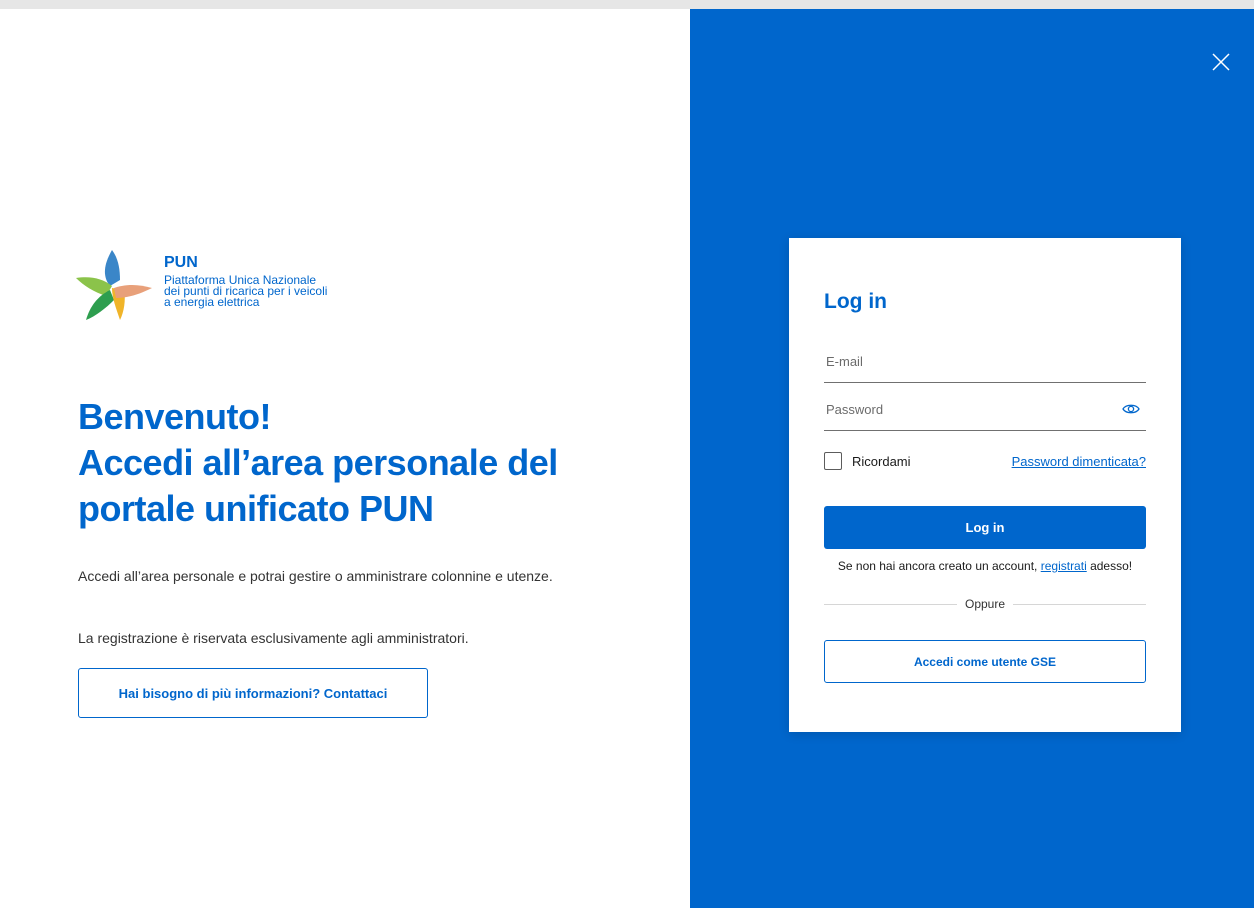 The width and height of the screenshot is (1254, 908). What do you see at coordinates (985, 661) in the screenshot?
I see `gse-login-button: Accedi come utente GSE` at bounding box center [985, 661].